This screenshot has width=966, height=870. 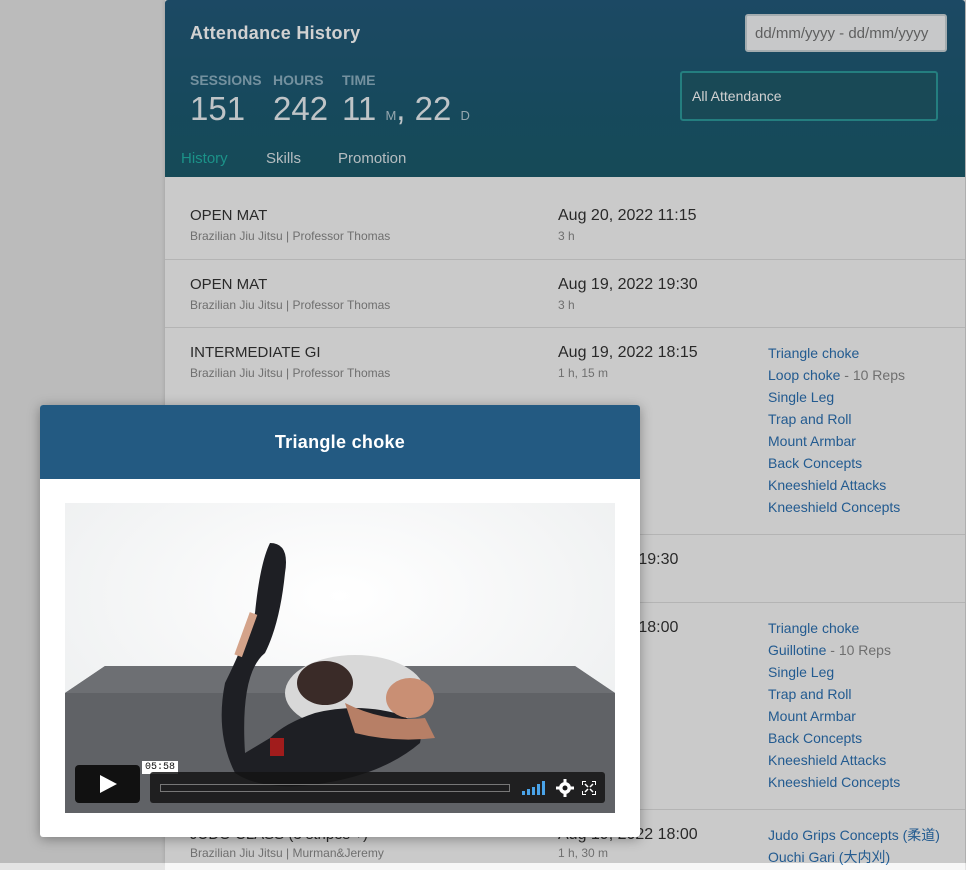 I want to click on video-controls, so click(x=377, y=787).